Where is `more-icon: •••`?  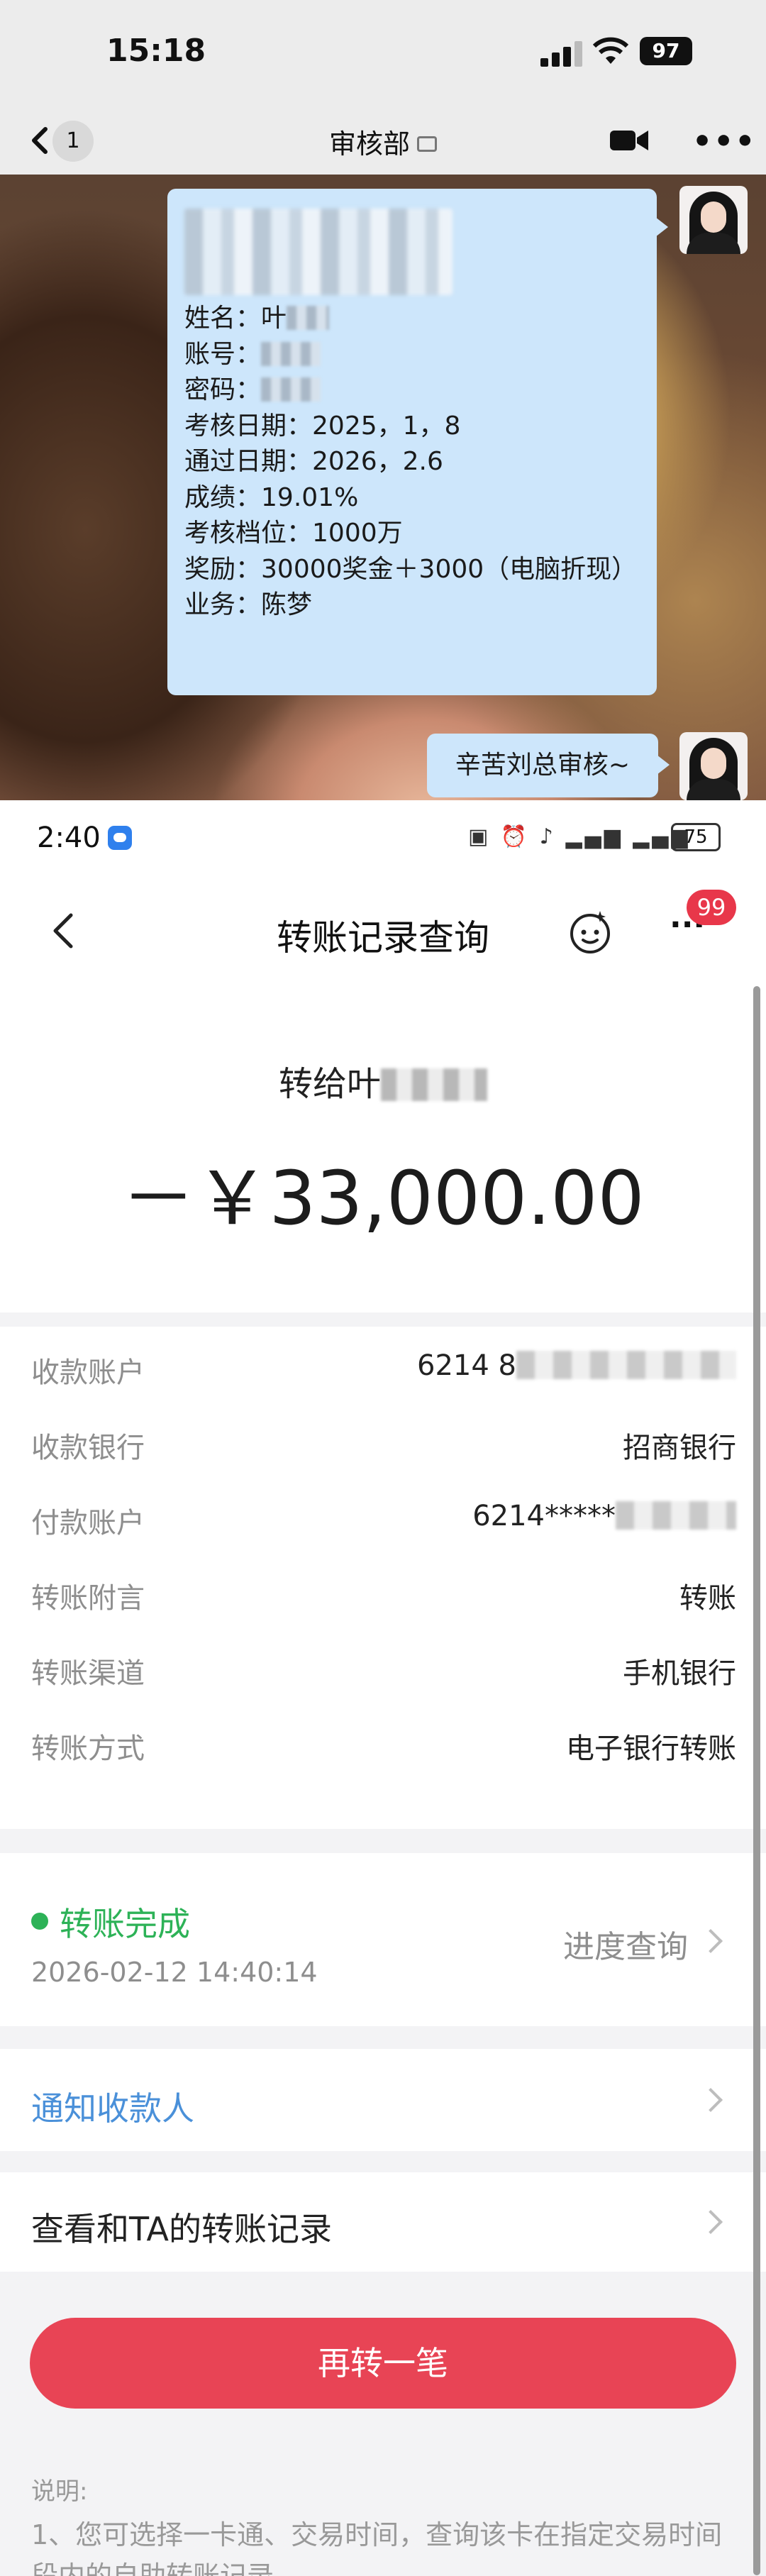
more-icon: ••• is located at coordinates (724, 141).